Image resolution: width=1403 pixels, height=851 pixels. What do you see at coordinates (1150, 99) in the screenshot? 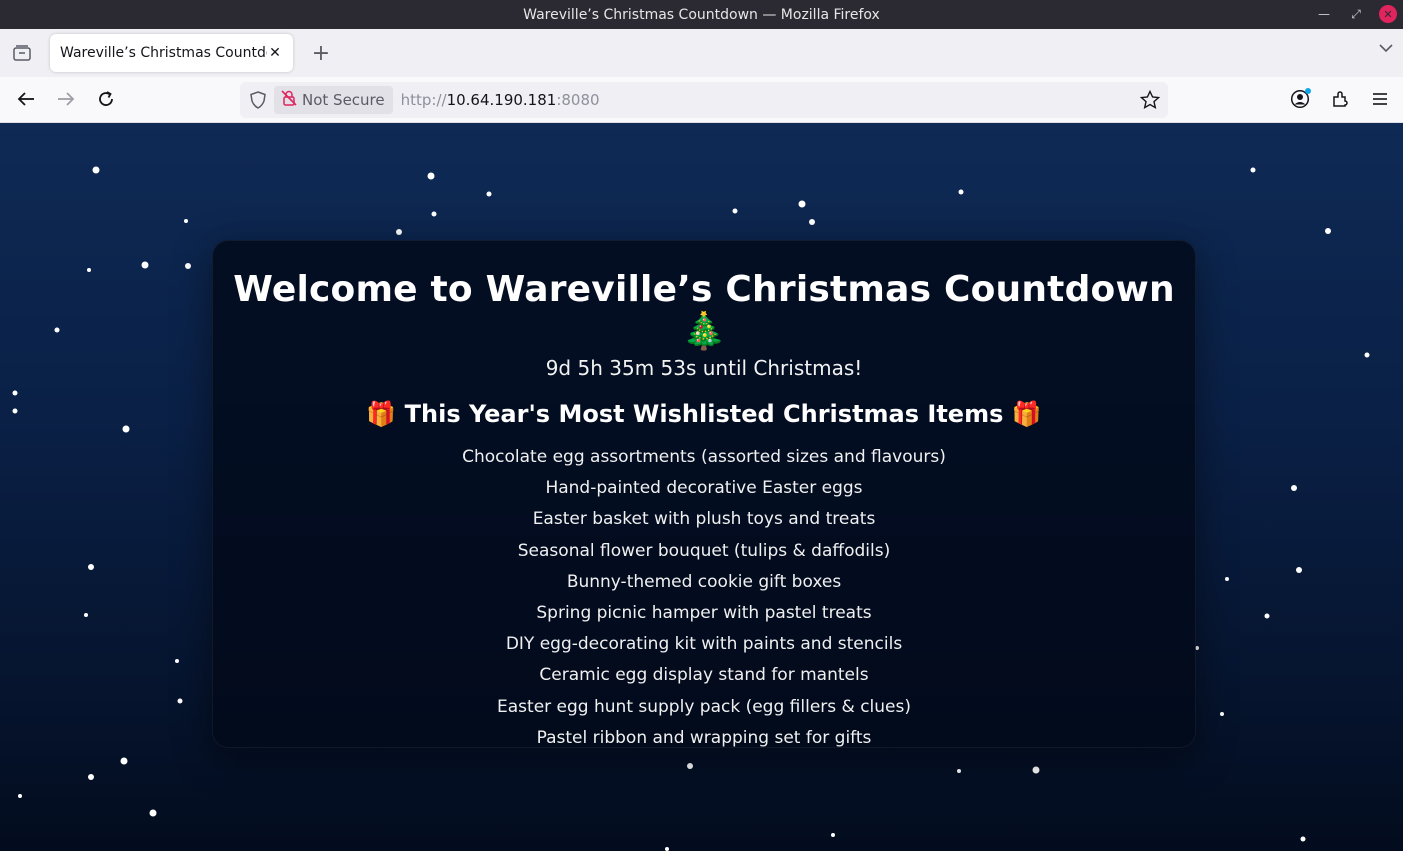
I see `star-icon` at bounding box center [1150, 99].